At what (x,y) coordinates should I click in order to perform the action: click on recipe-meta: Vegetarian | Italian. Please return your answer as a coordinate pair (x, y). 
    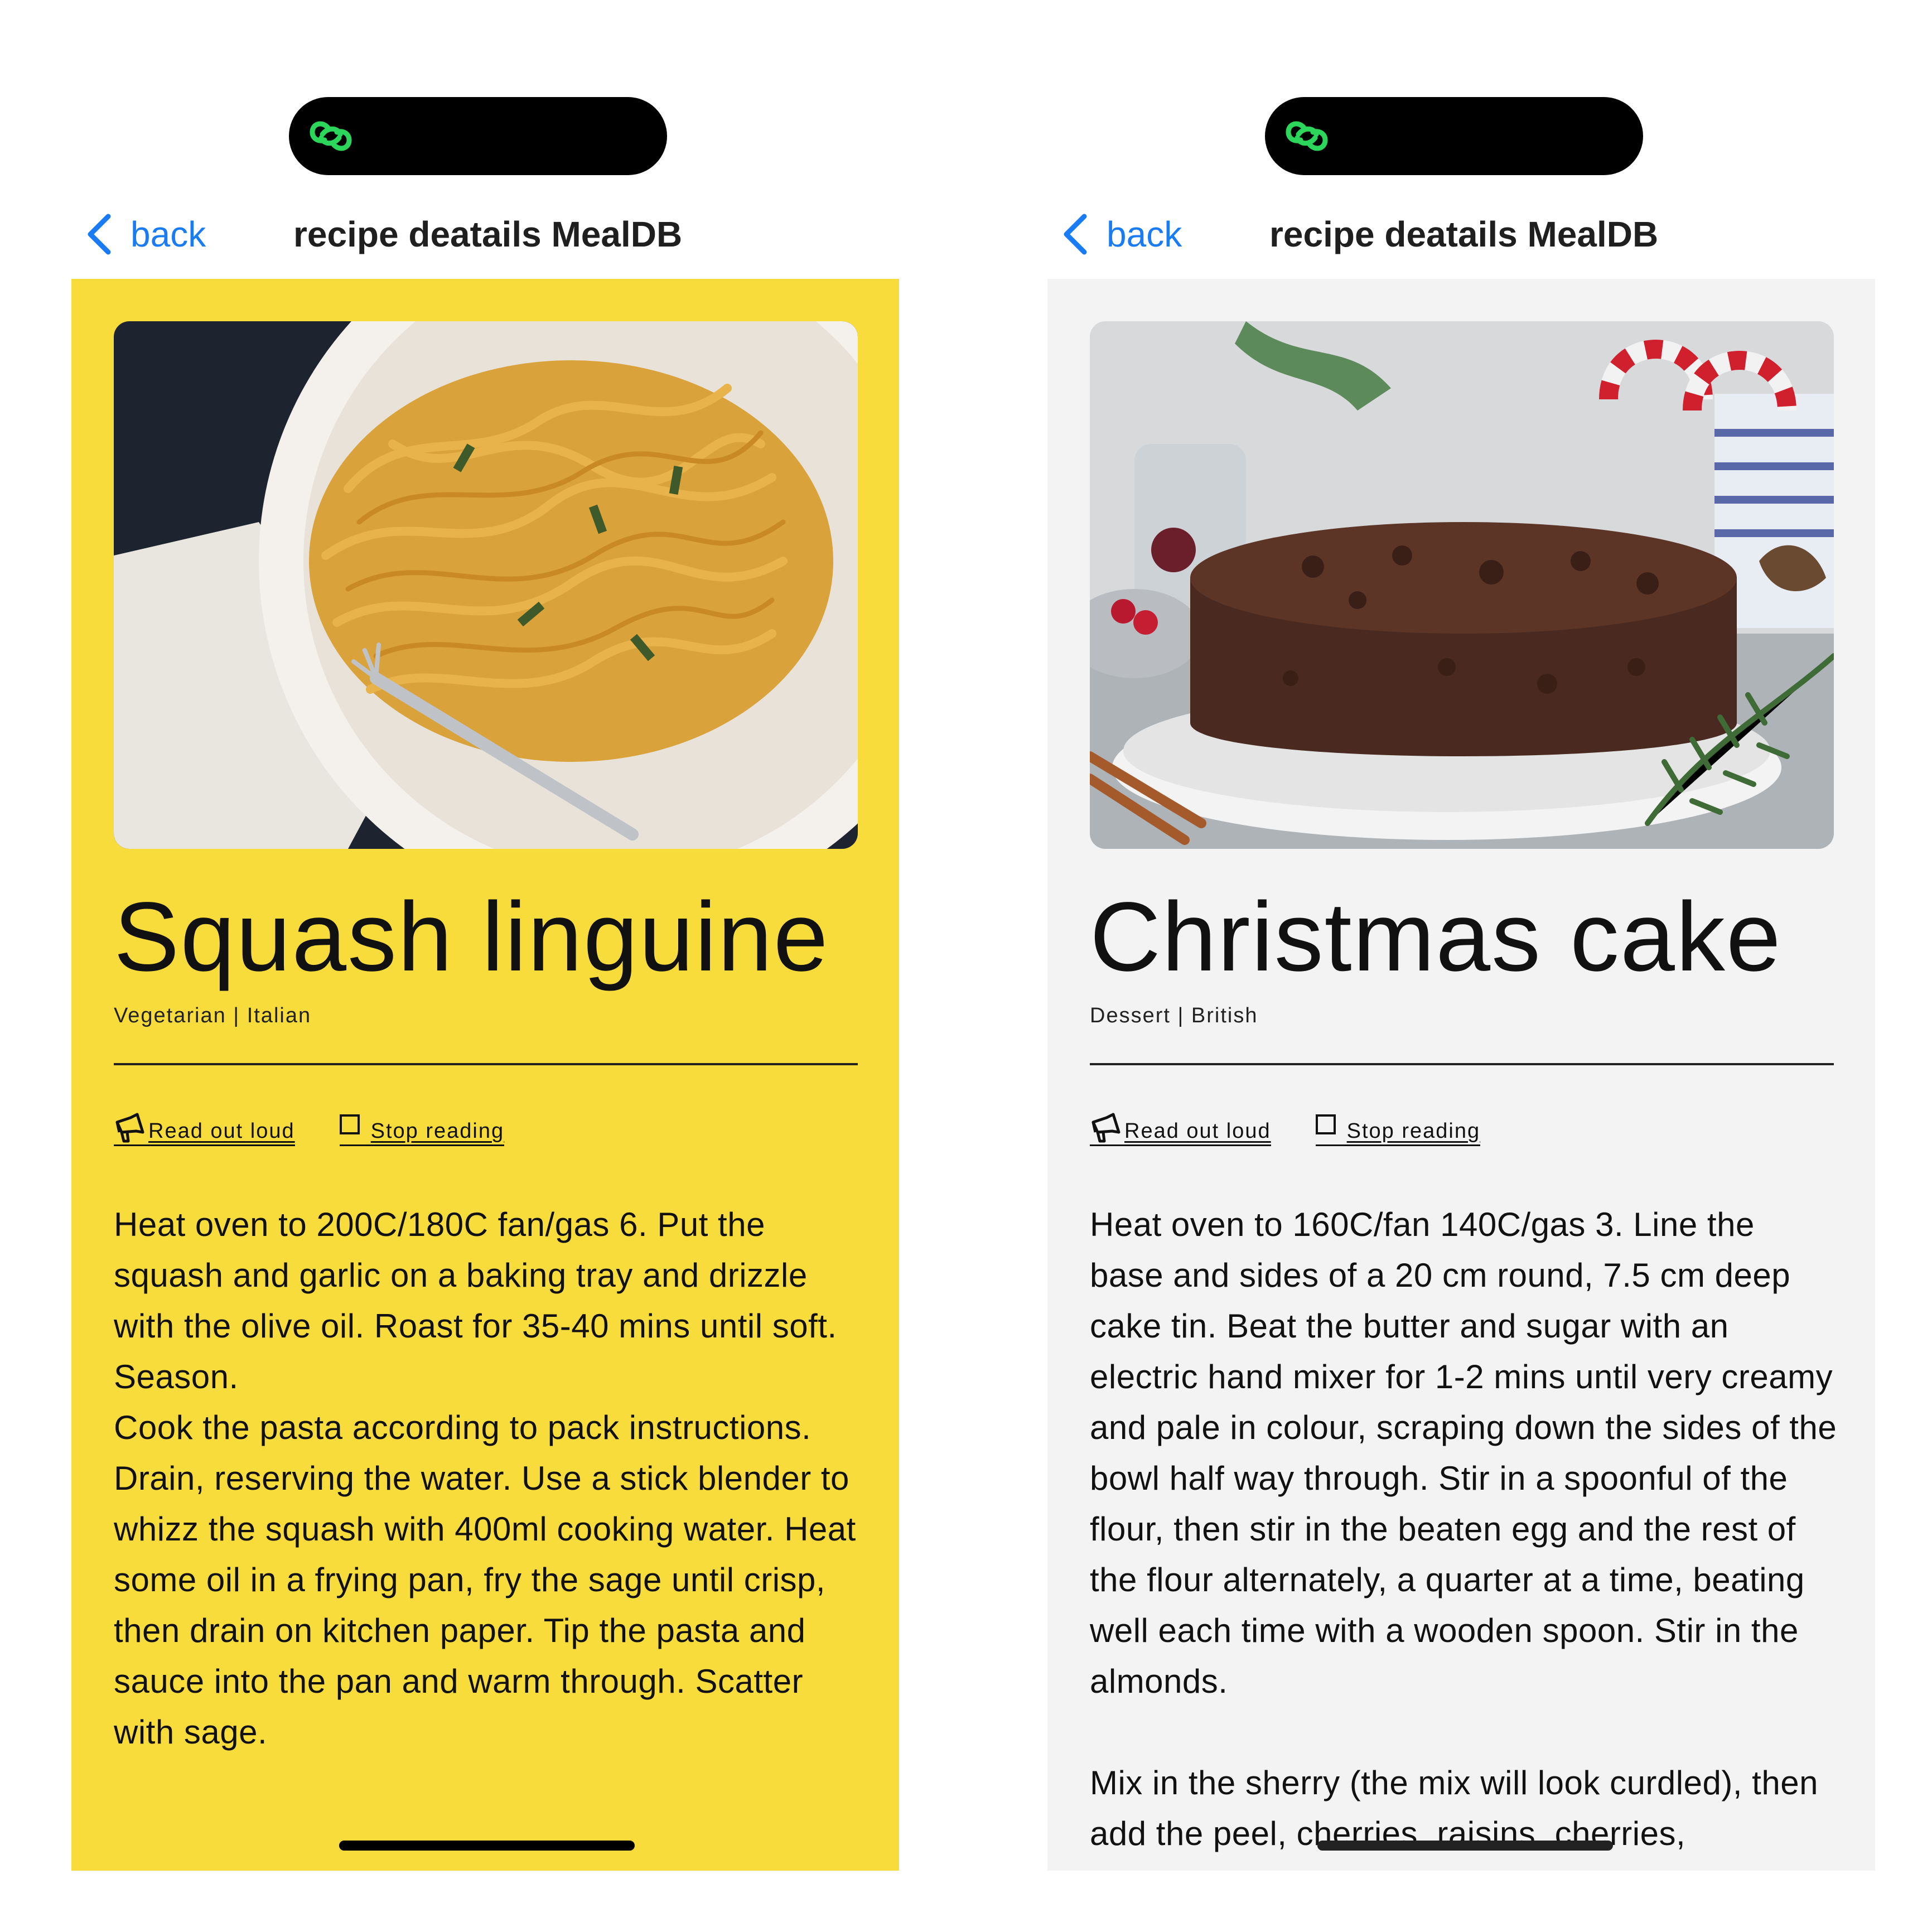
    Looking at the image, I should click on (213, 1015).